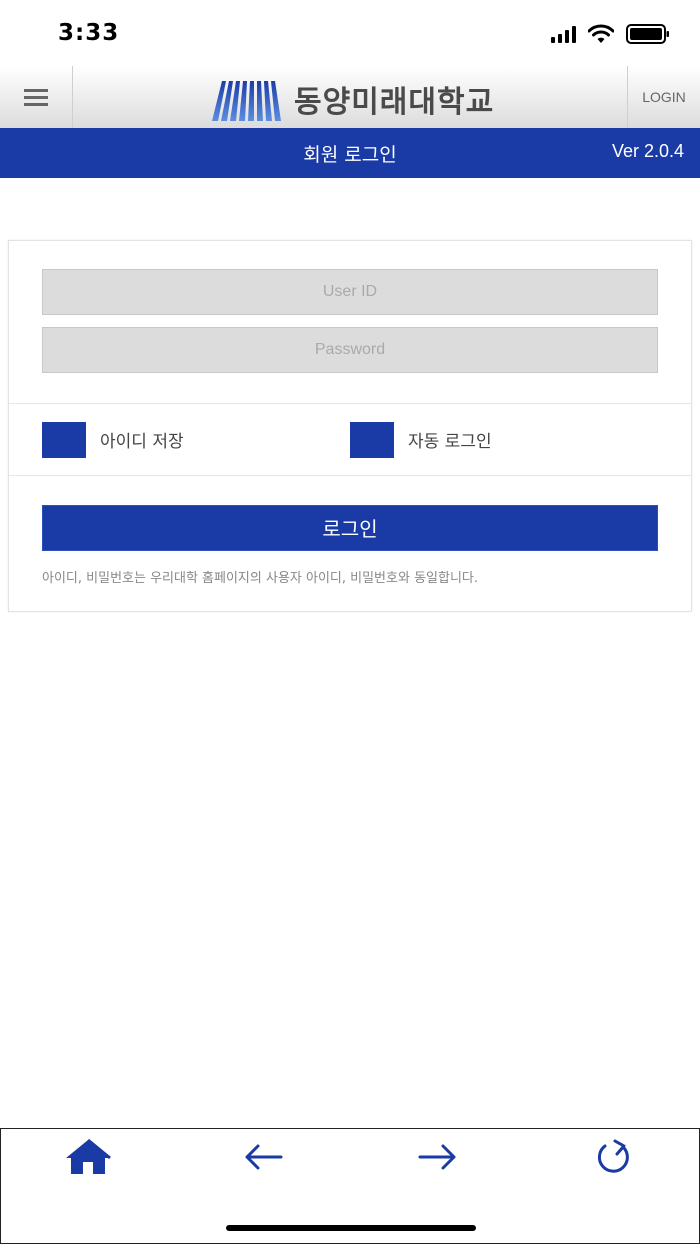 Image resolution: width=700 pixels, height=1244 pixels. I want to click on status-time: 3:33, so click(89, 33).